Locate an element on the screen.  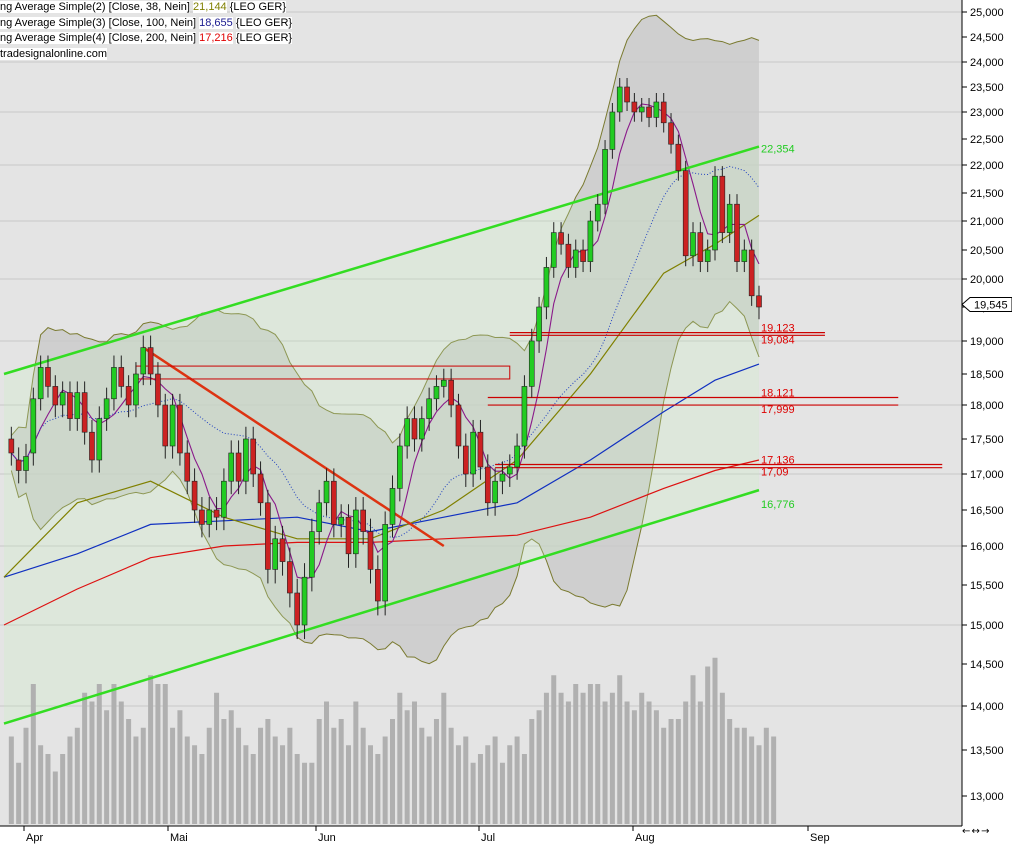
y-tick-label: 13,500 is located at coordinates (987, 751).